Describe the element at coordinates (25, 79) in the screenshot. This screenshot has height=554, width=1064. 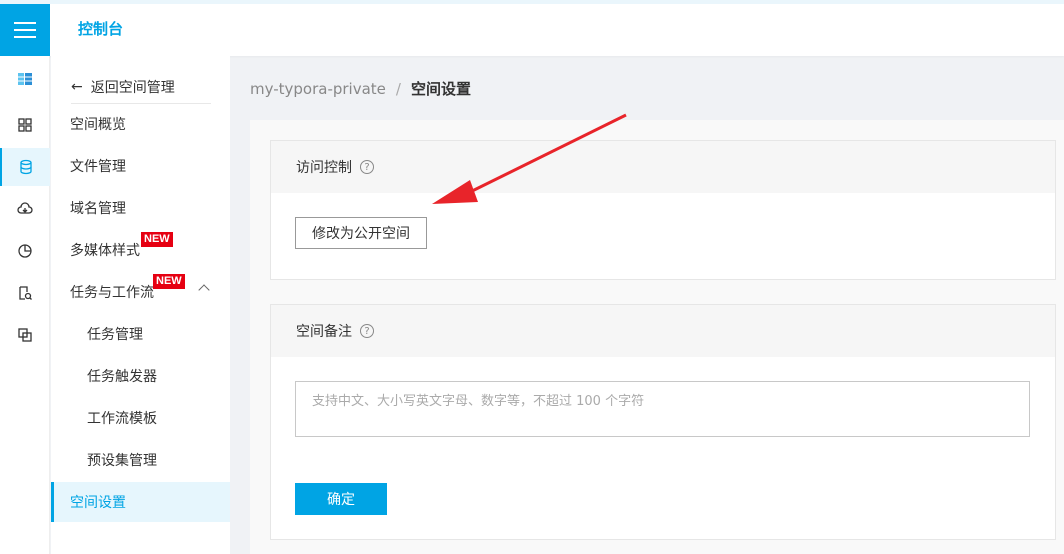
I see `bucket-icon` at that location.